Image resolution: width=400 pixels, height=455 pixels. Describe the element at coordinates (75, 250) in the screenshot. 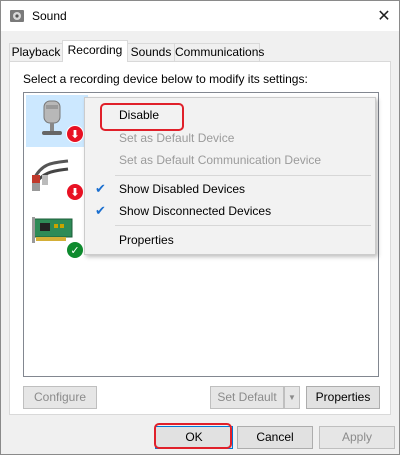

I see `default-check-icon: ✓` at that location.